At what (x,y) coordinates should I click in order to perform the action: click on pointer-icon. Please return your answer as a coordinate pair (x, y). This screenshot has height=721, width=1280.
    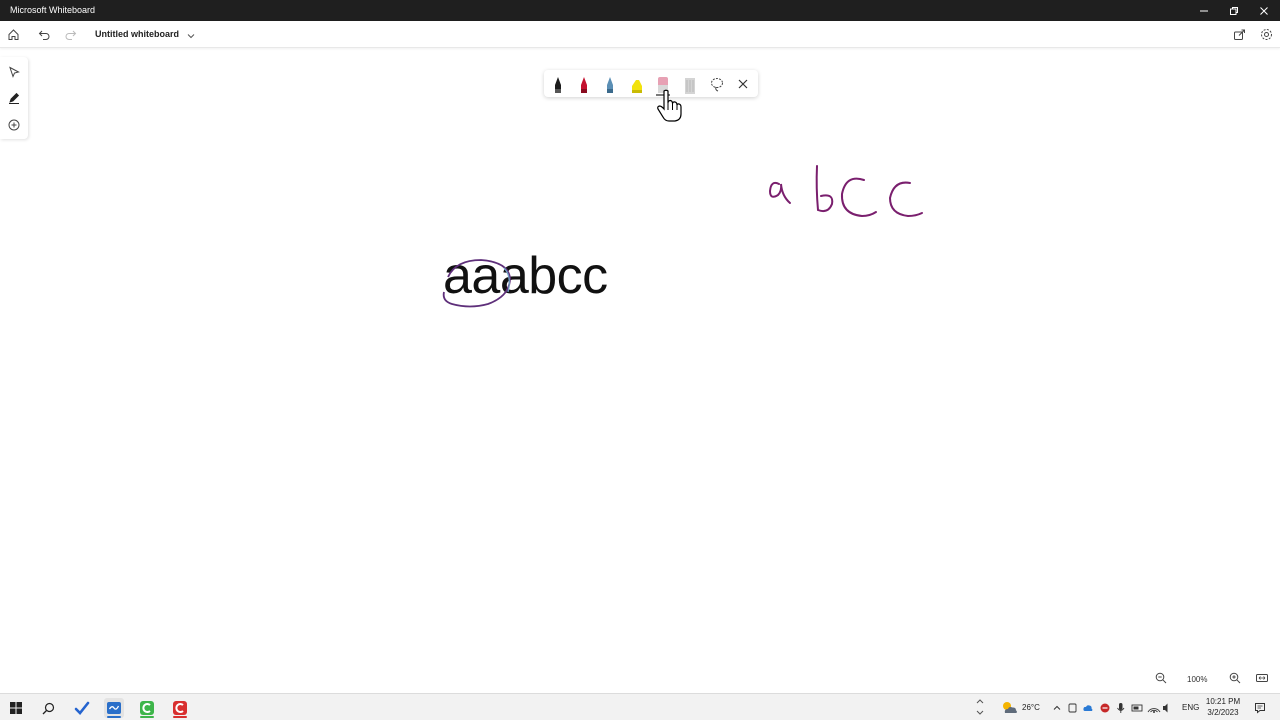
    Looking at the image, I should click on (14, 72).